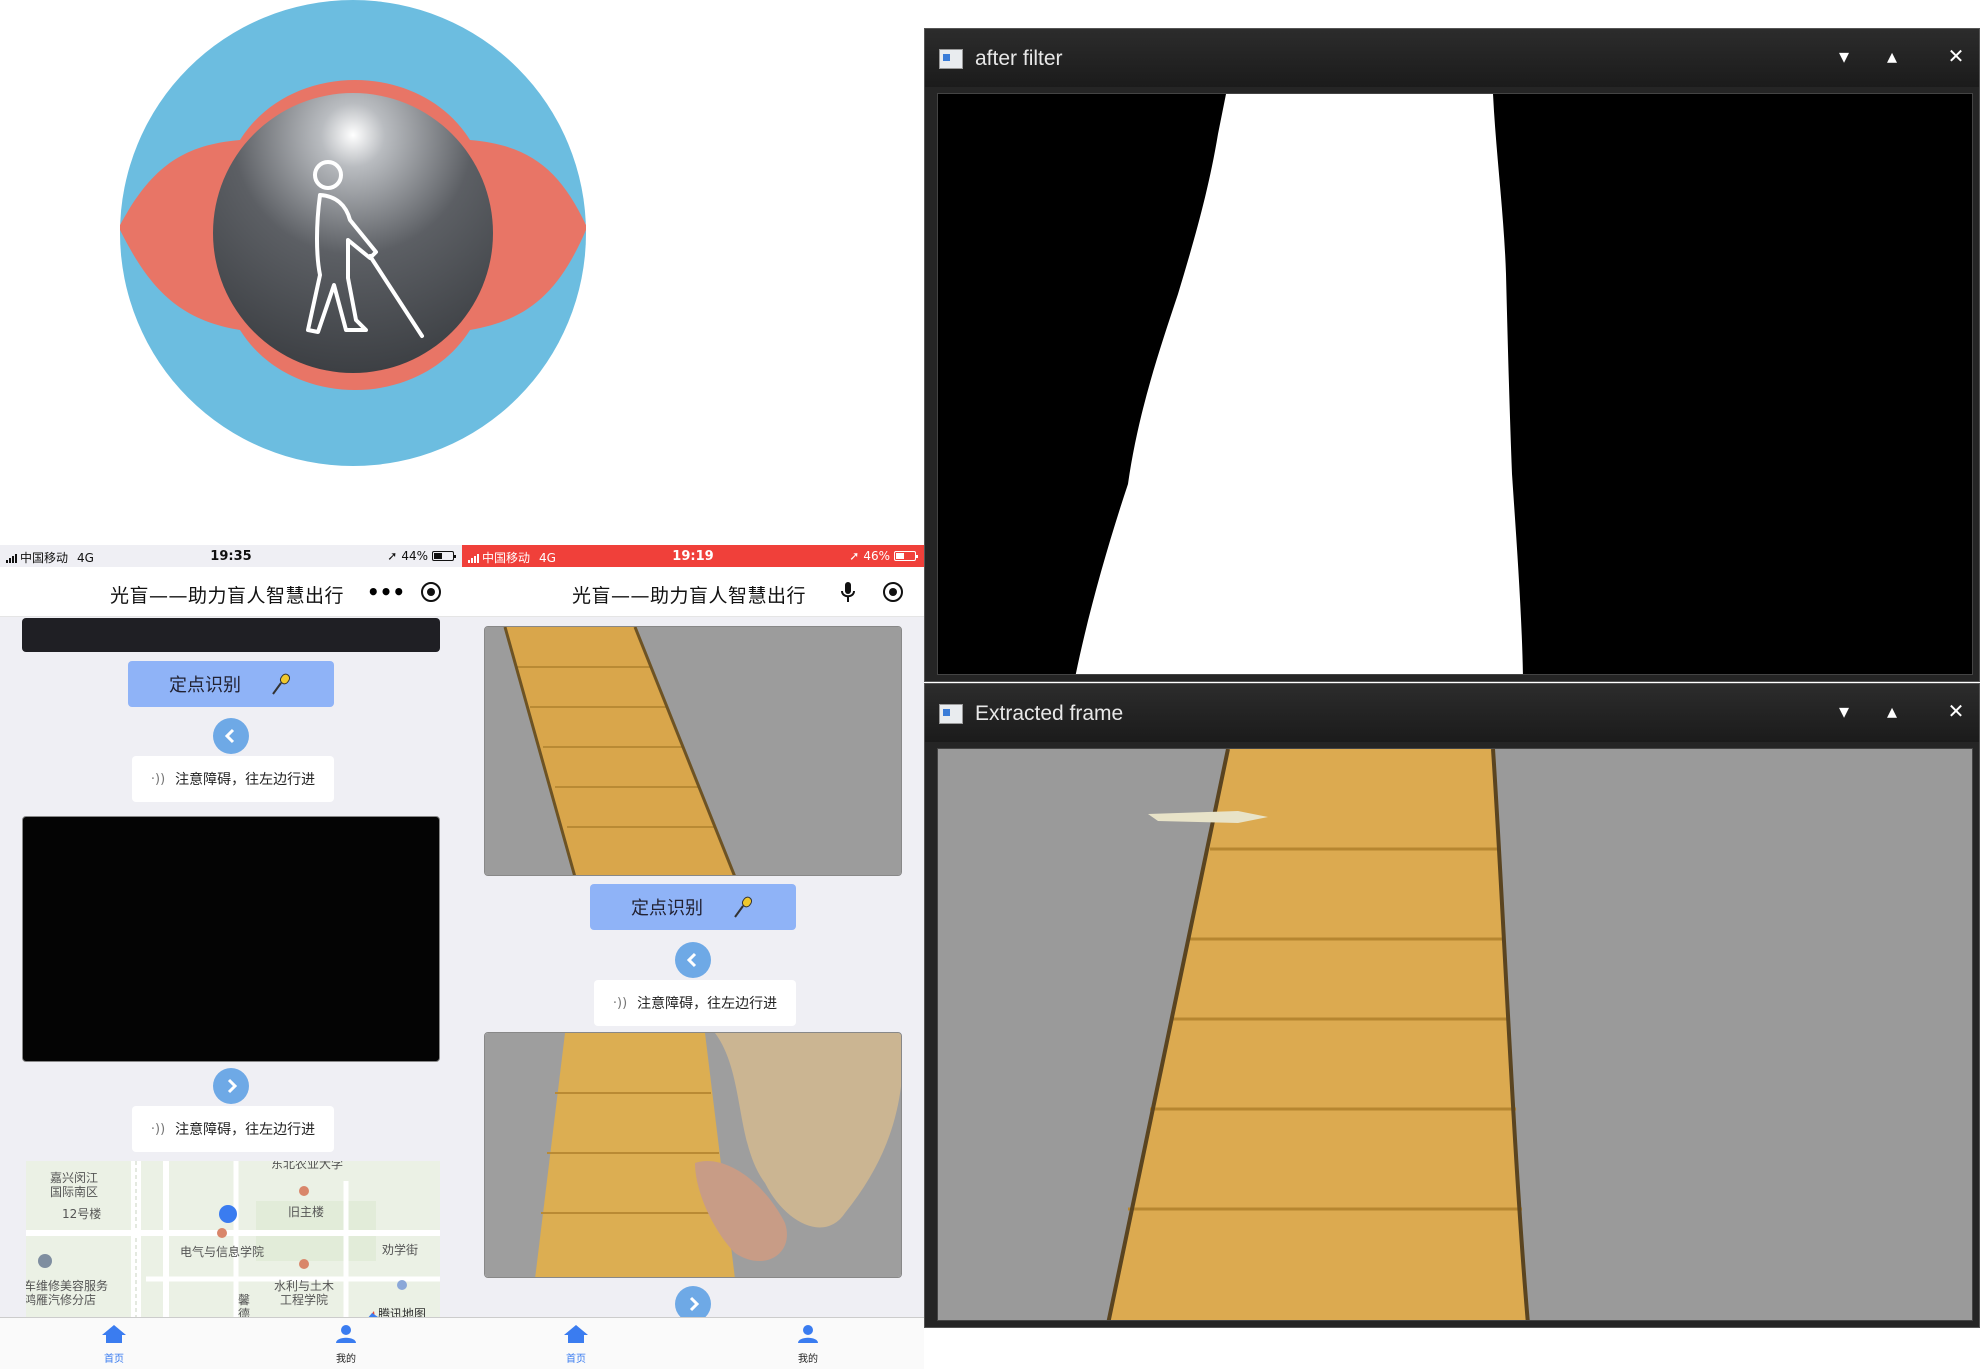 The image size is (1980, 1369). What do you see at coordinates (306, 1212) in the screenshot?
I see `map-label: 旧主楼` at bounding box center [306, 1212].